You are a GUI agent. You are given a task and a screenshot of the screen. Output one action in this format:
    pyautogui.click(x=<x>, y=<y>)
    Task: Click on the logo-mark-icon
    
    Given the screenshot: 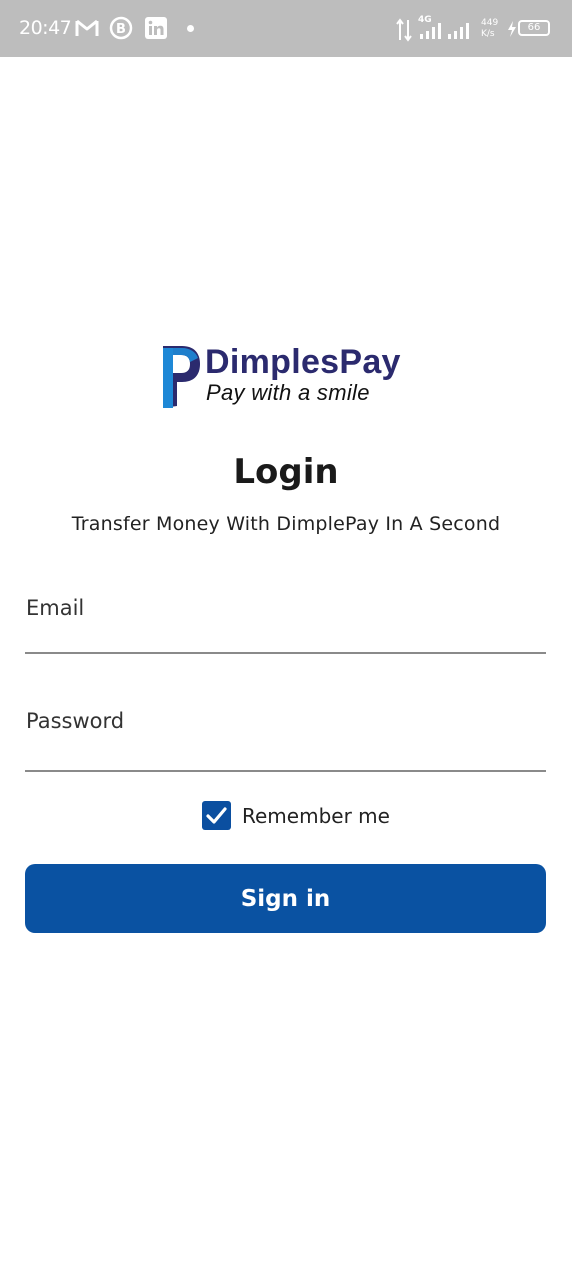 What is the action you would take?
    pyautogui.click(x=181, y=377)
    